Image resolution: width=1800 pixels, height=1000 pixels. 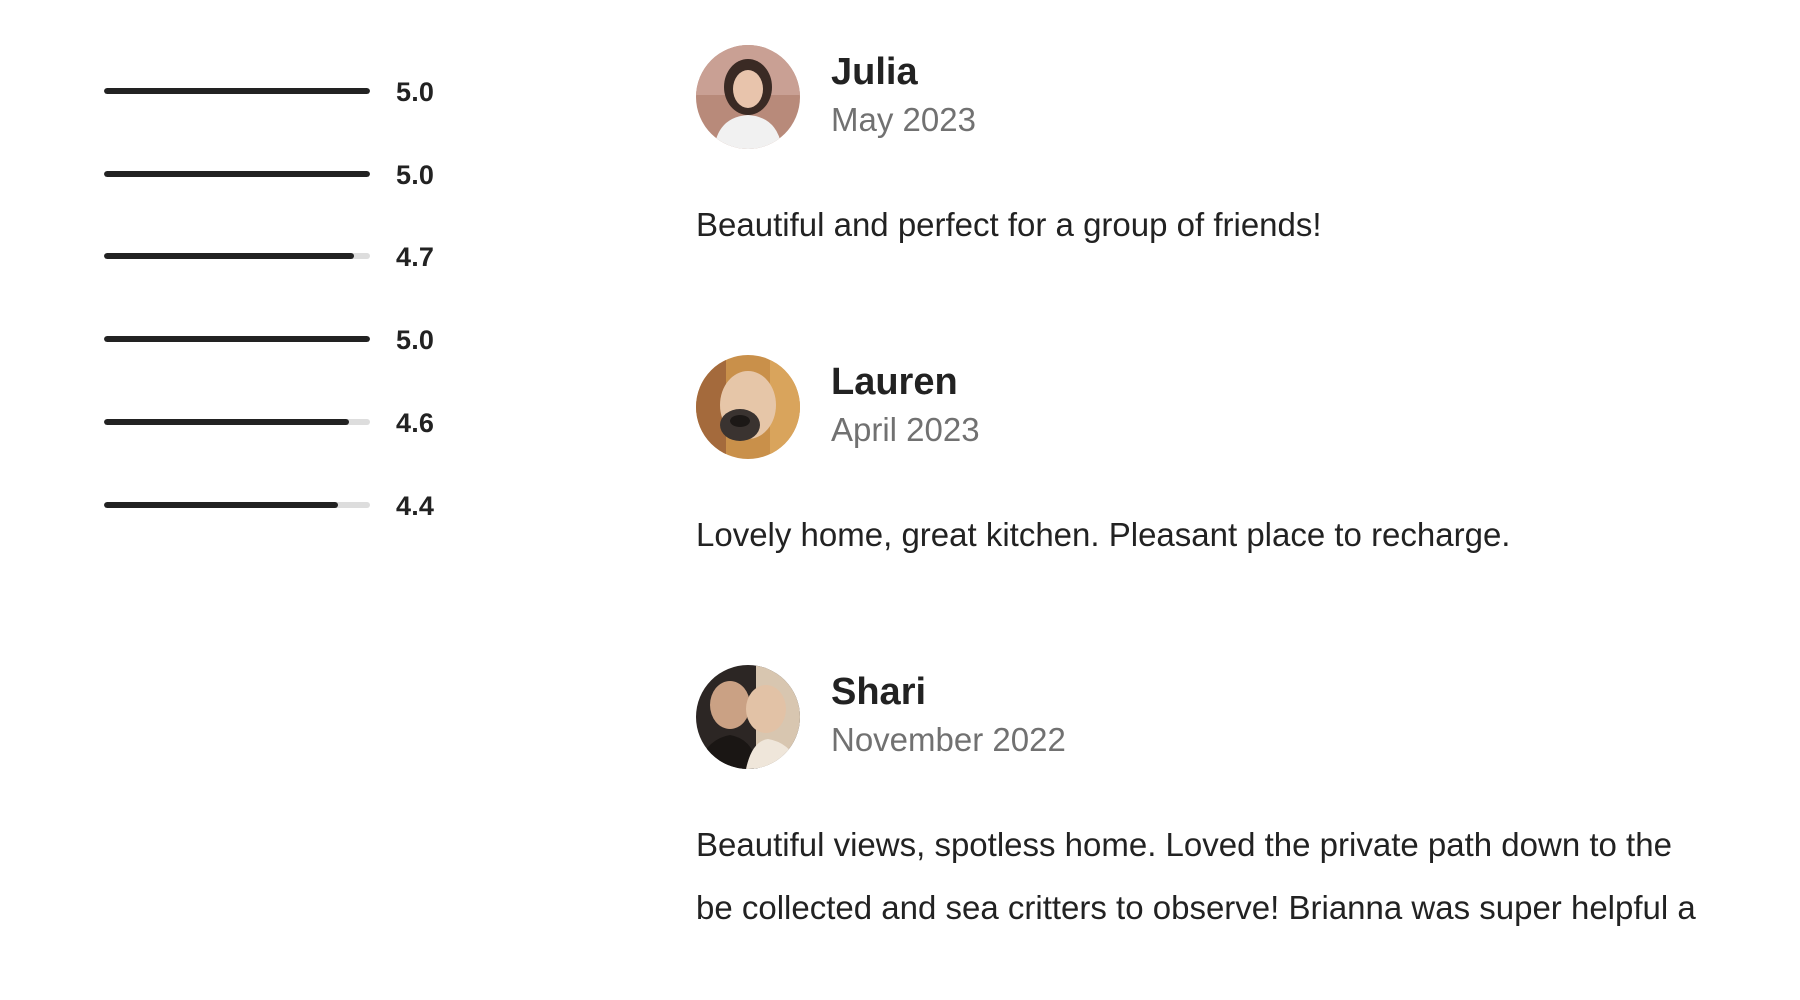 I want to click on reviewer-name: Shari, so click(x=879, y=692).